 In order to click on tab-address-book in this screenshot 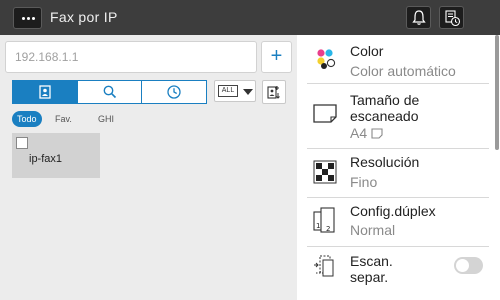, I will do `click(45, 92)`.